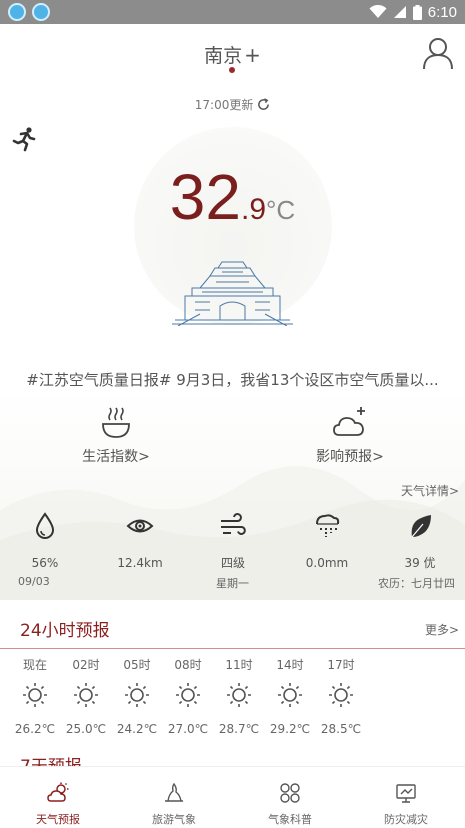 Image resolution: width=465 pixels, height=828 pixels. I want to click on visibility-value: 12.4km, so click(140, 563).